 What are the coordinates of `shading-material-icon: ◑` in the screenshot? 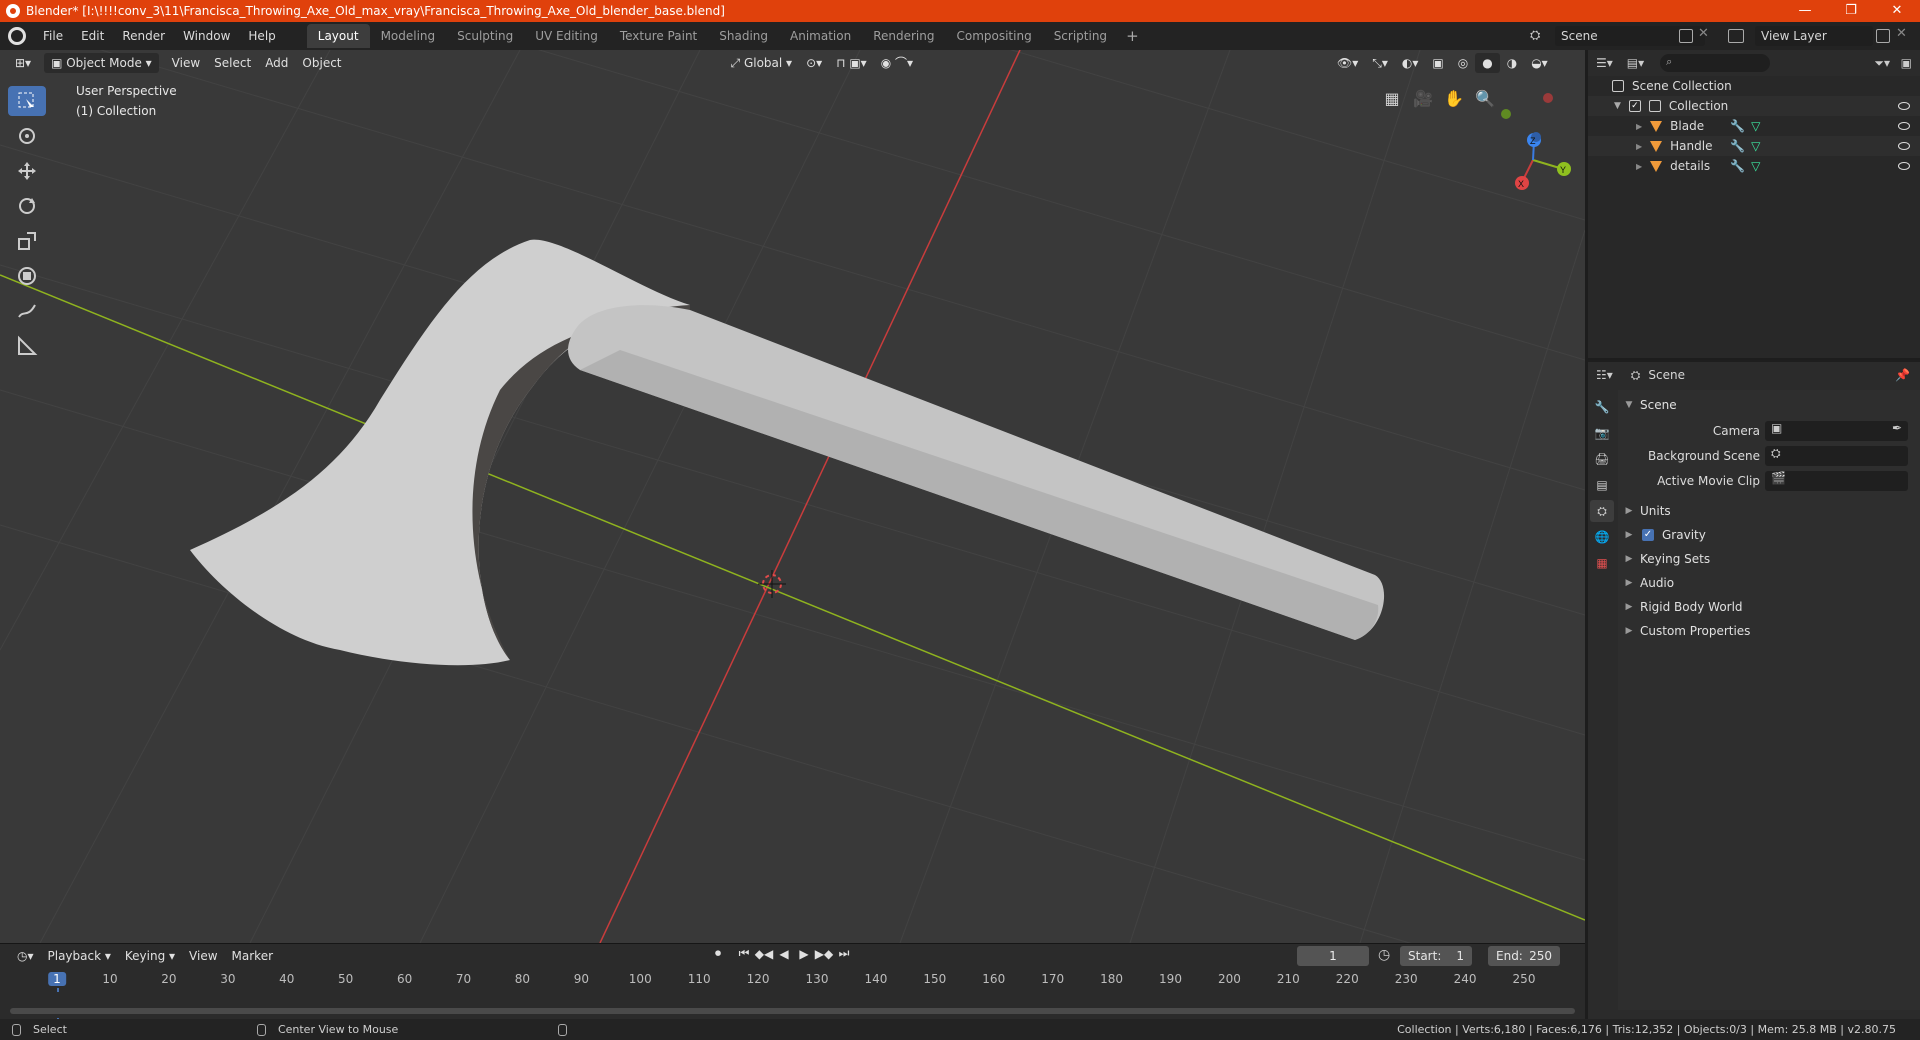 It's located at (1512, 63).